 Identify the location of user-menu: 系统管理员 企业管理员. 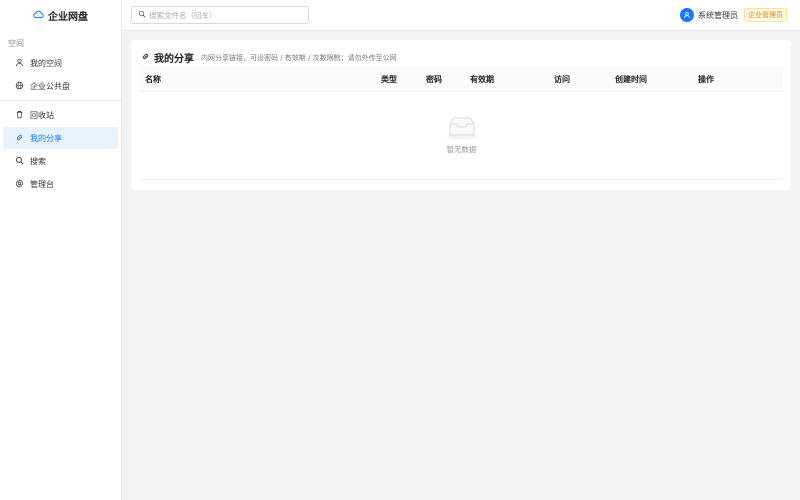
(733, 15).